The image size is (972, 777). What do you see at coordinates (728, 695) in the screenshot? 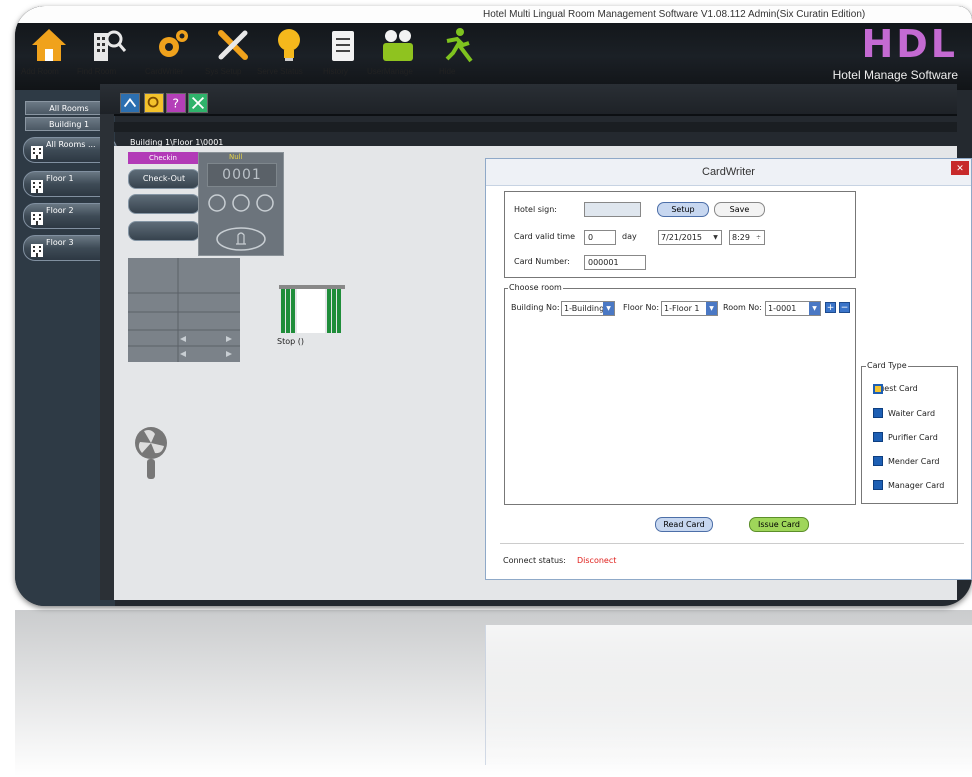
I see `reflection-dialog` at bounding box center [728, 695].